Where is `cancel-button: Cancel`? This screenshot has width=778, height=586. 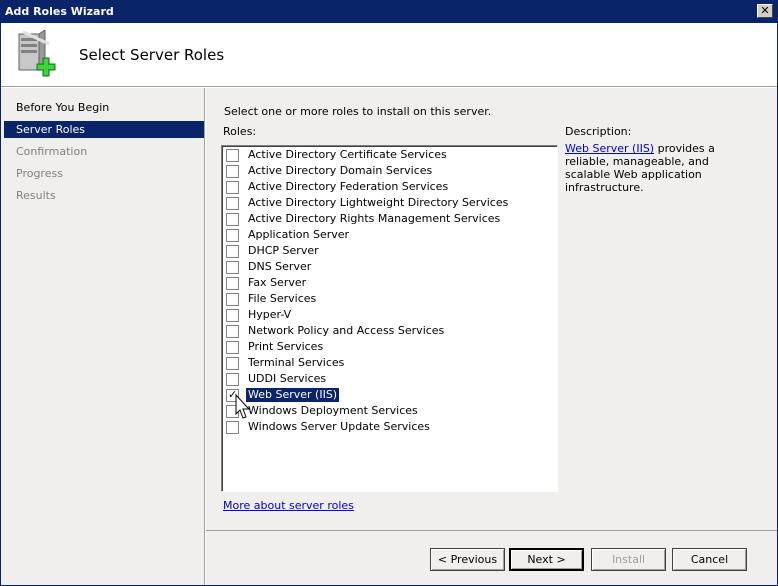 cancel-button: Cancel is located at coordinates (709, 559).